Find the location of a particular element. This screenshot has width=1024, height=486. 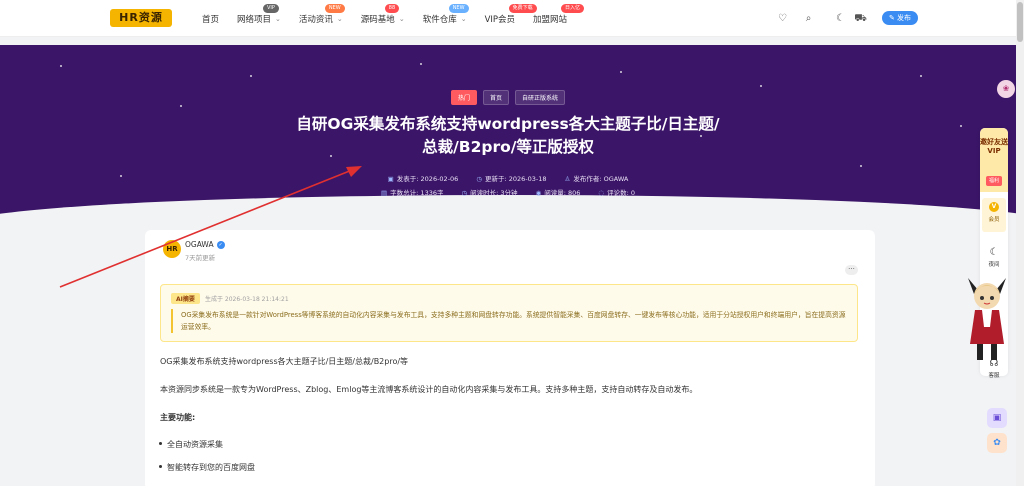

nav-label: 源码基地 is located at coordinates (377, 19).